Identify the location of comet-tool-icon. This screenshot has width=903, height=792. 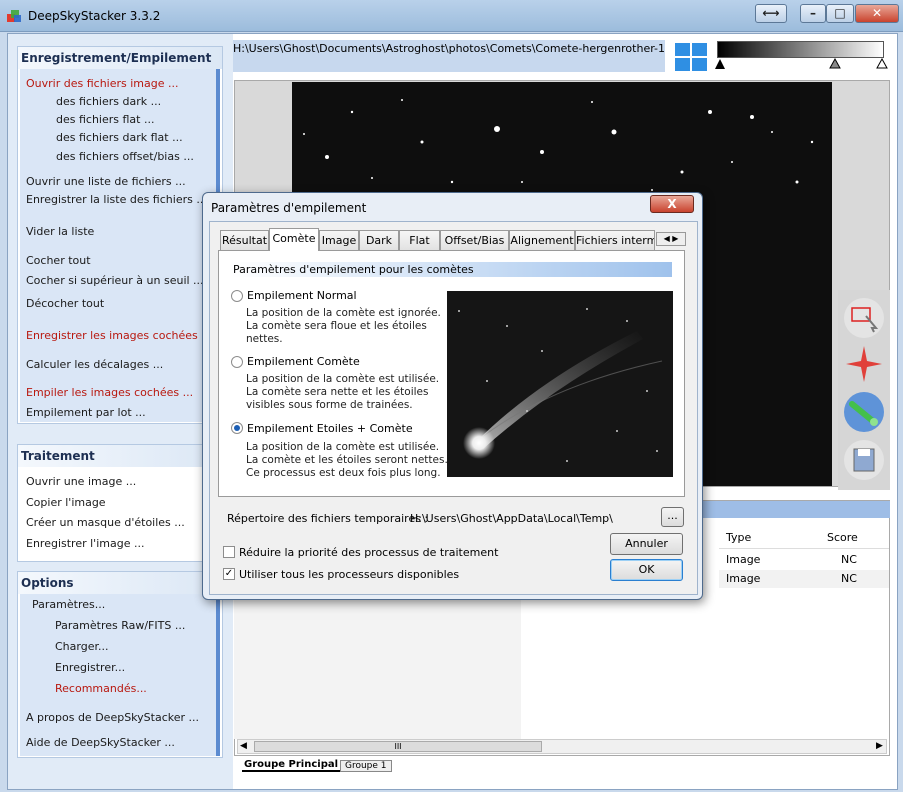
(864, 412).